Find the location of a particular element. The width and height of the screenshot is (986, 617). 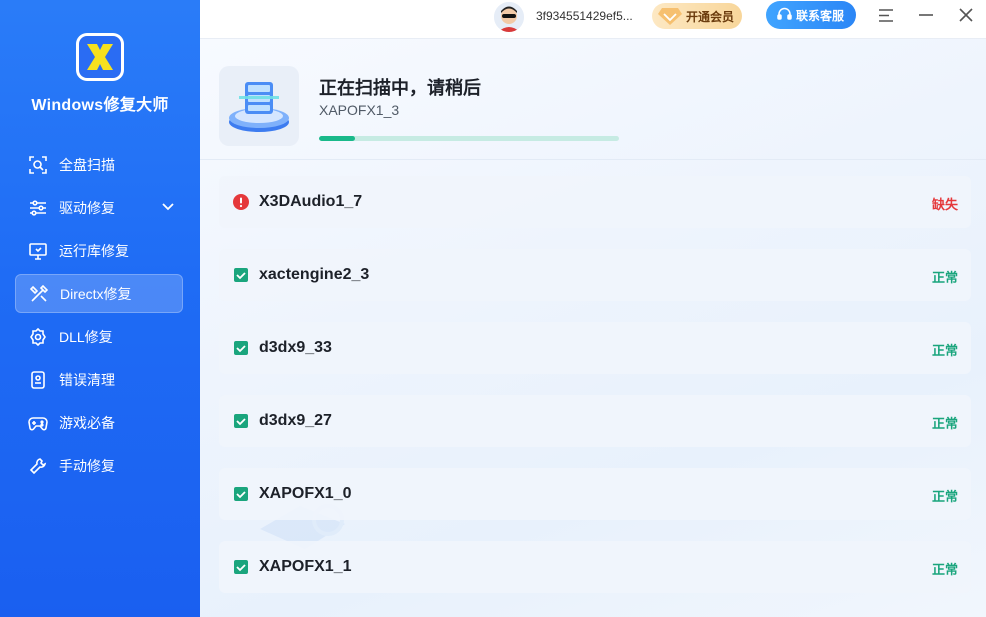

sidebar-item-label: 全盘扫描 is located at coordinates (87, 164).